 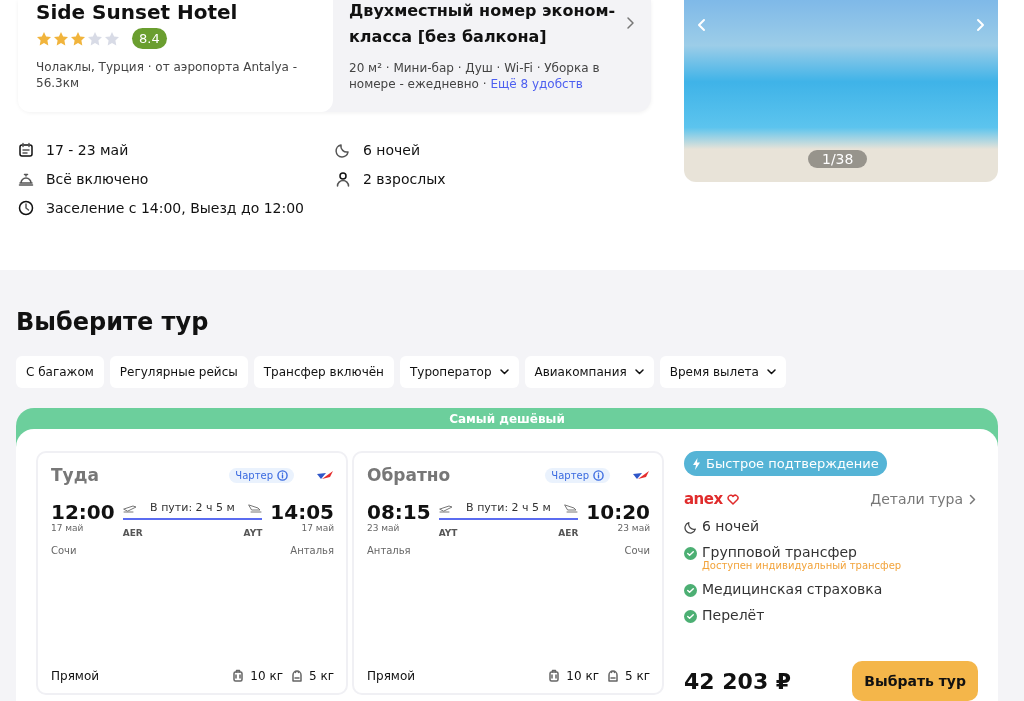 What do you see at coordinates (507, 419) in the screenshot?
I see `ribbon-label: Самый дешёвый` at bounding box center [507, 419].